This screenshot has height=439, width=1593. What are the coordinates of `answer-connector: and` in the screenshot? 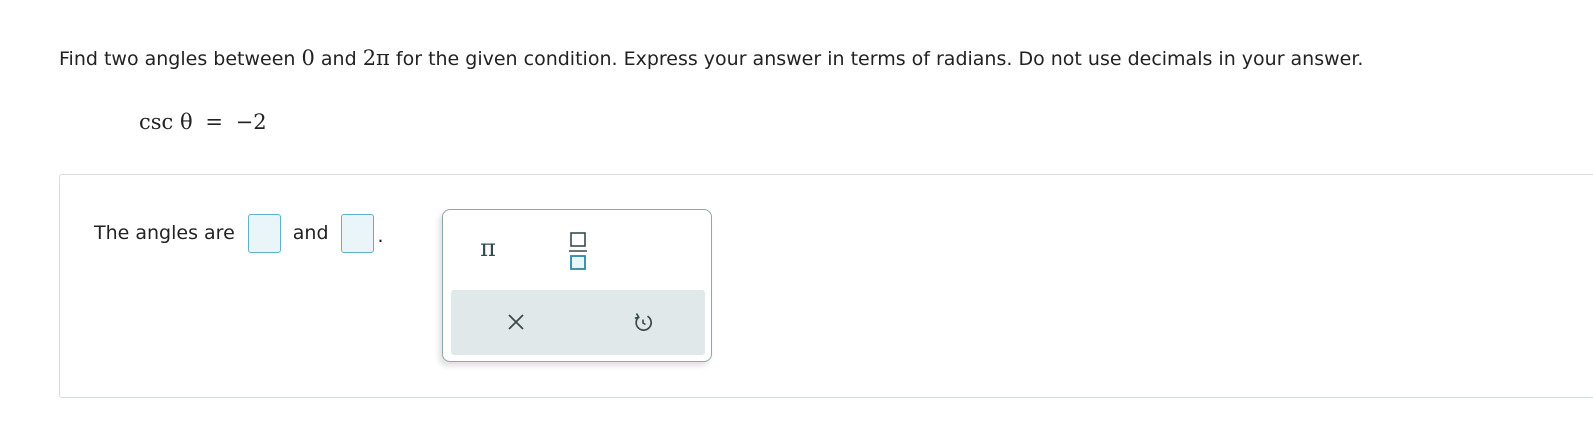 It's located at (310, 233).